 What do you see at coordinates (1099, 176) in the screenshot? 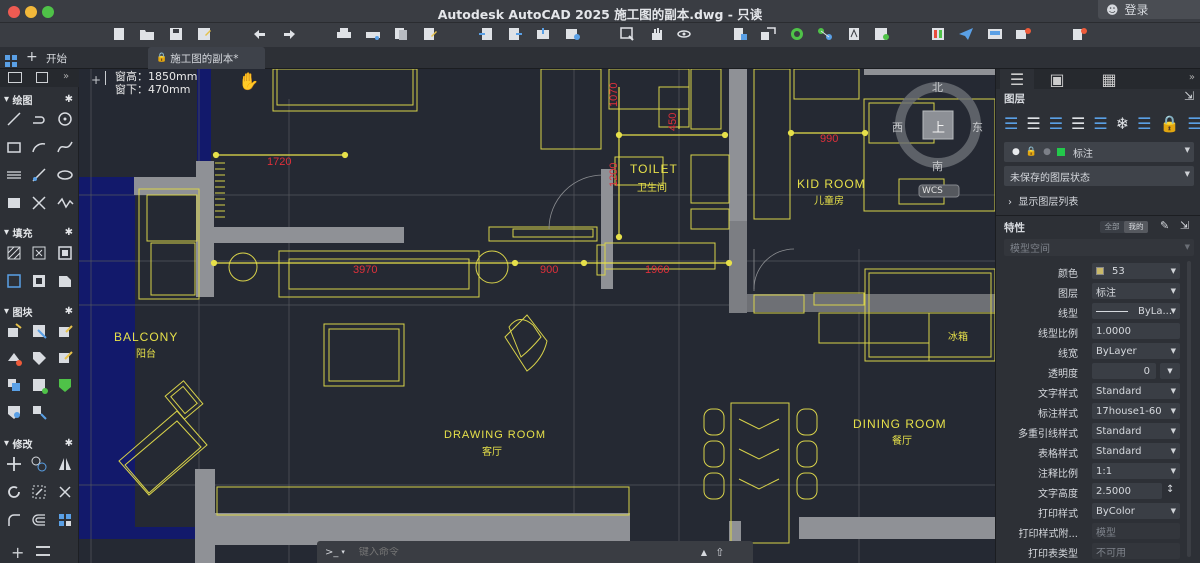
I see `layer-state-select: 未保存的图层状态 ▼` at bounding box center [1099, 176].